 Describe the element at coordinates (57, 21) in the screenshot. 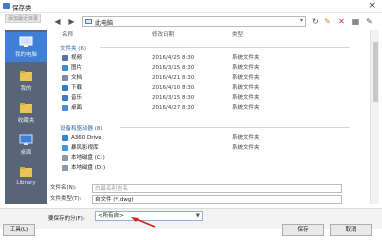

I see `back-icon: ◀` at that location.